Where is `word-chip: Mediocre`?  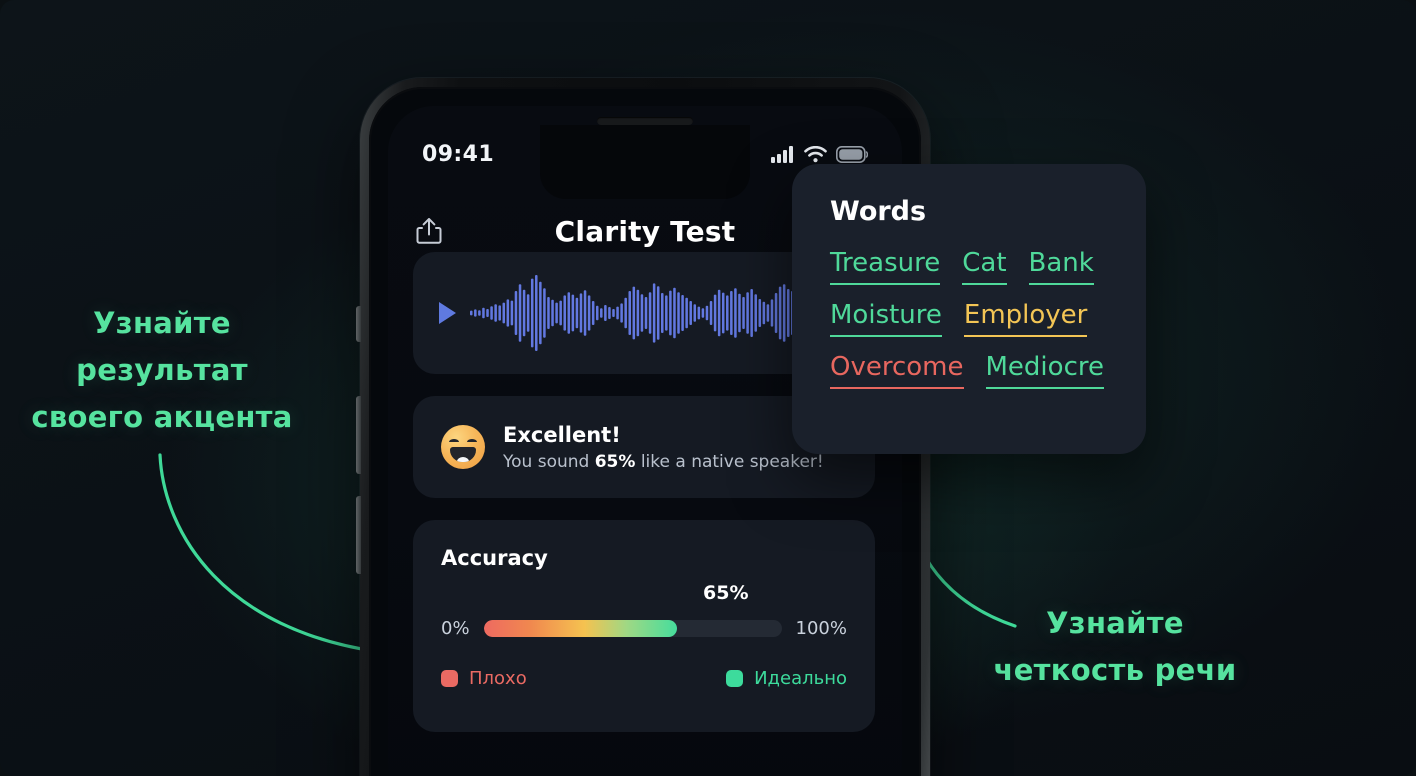
word-chip: Mediocre is located at coordinates (1044, 371).